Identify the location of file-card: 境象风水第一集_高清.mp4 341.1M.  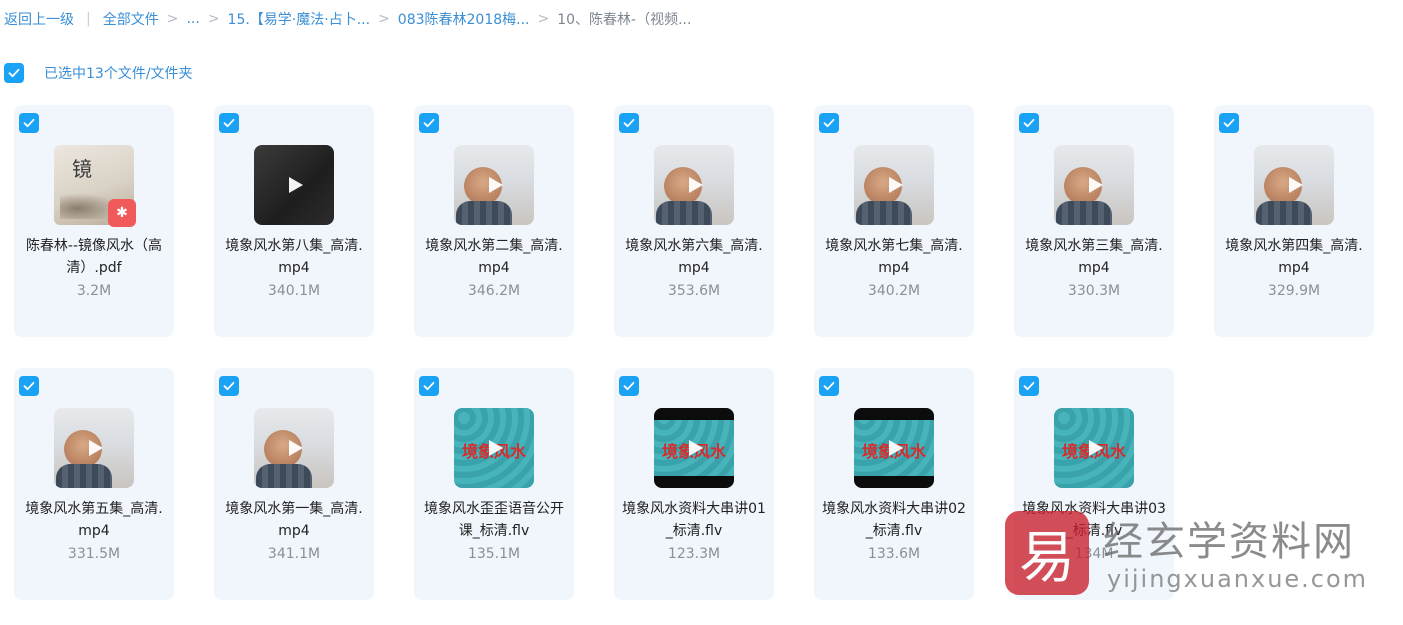
(294, 484).